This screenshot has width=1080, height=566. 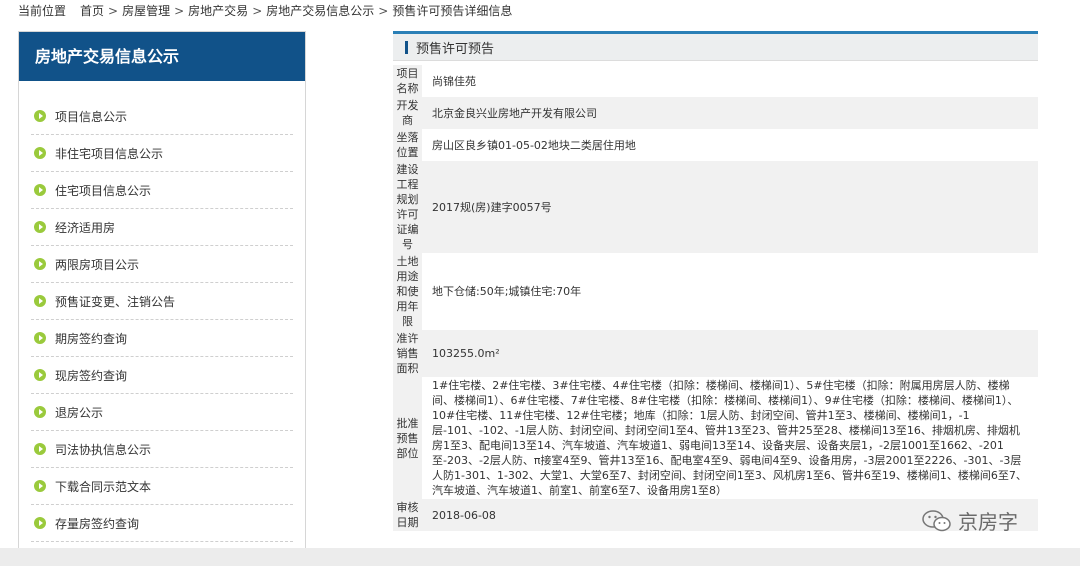 I want to click on info-label: 开发商, so click(x=407, y=113).